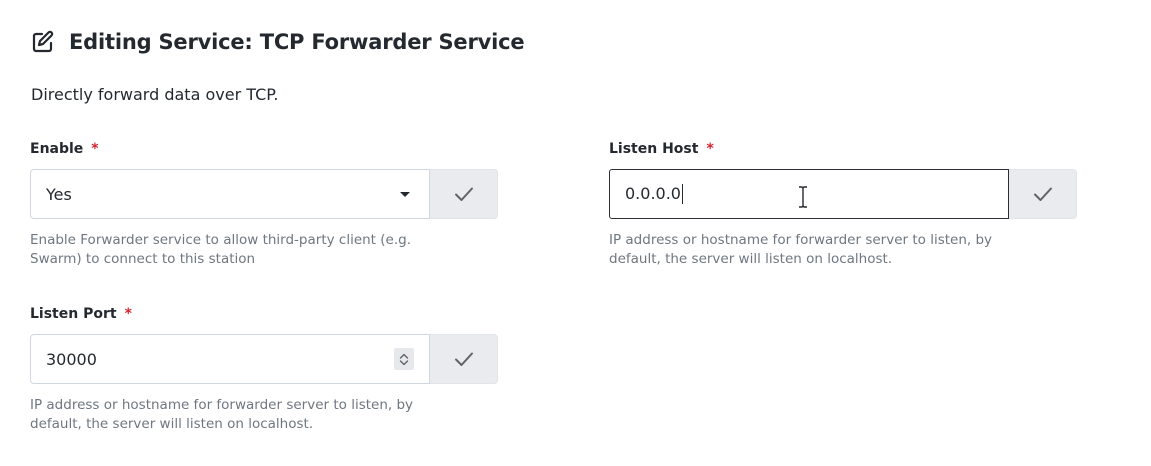 This screenshot has height=466, width=1151. I want to click on listen-port-control-row: 30000, so click(264, 359).